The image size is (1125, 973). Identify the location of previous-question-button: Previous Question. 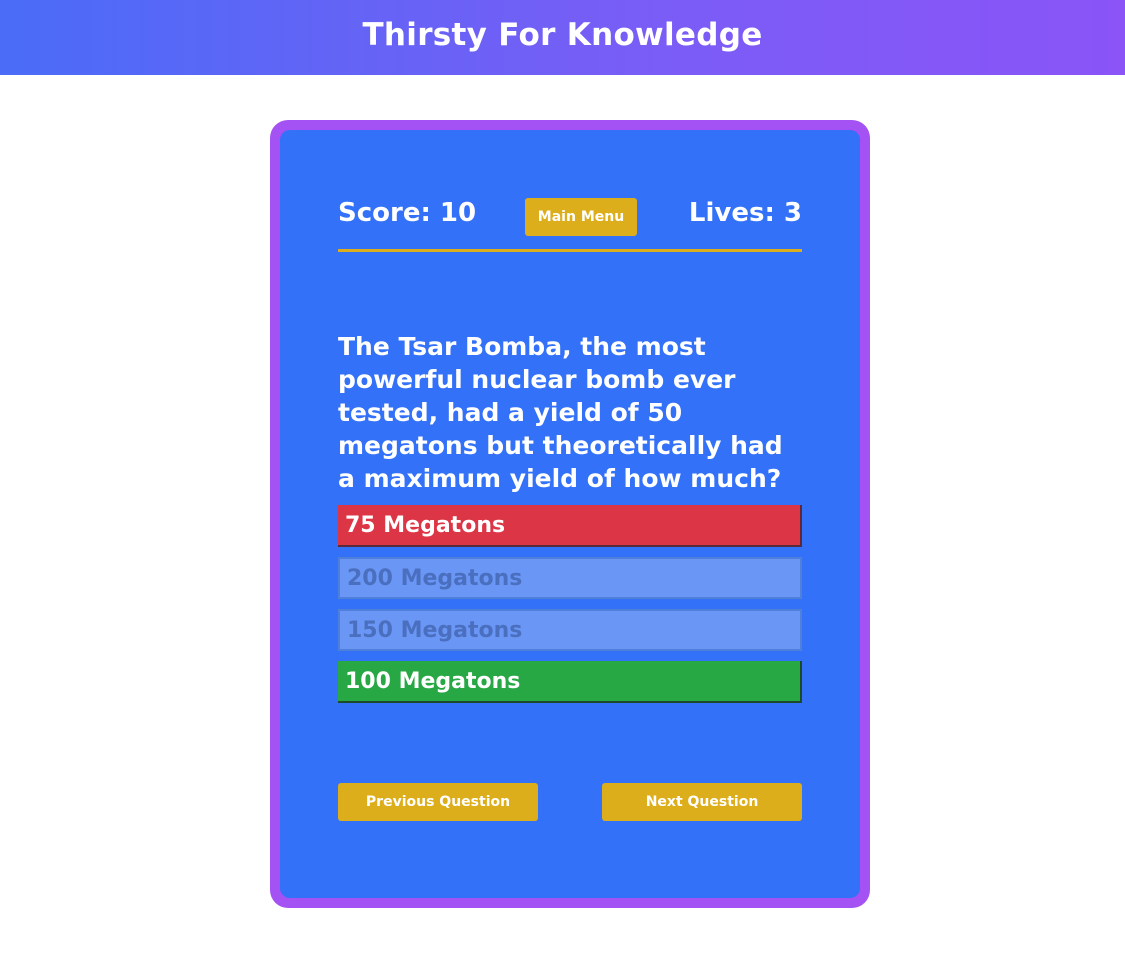
(438, 802).